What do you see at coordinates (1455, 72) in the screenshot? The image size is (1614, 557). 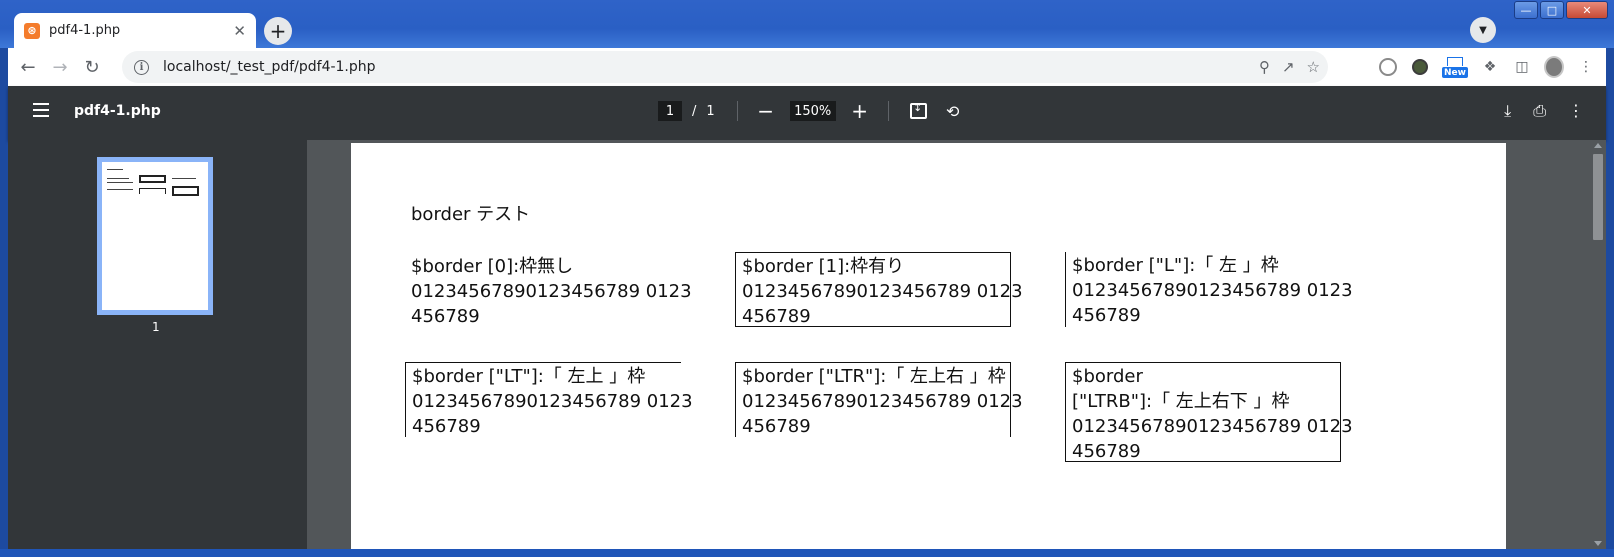 I see `new-badge: New` at bounding box center [1455, 72].